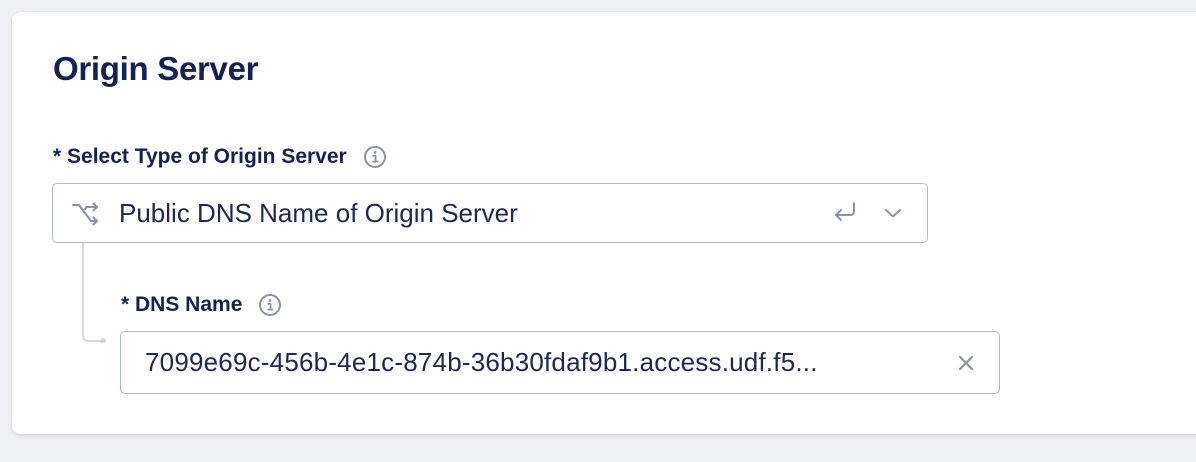  I want to click on return-arrow-icon, so click(845, 213).